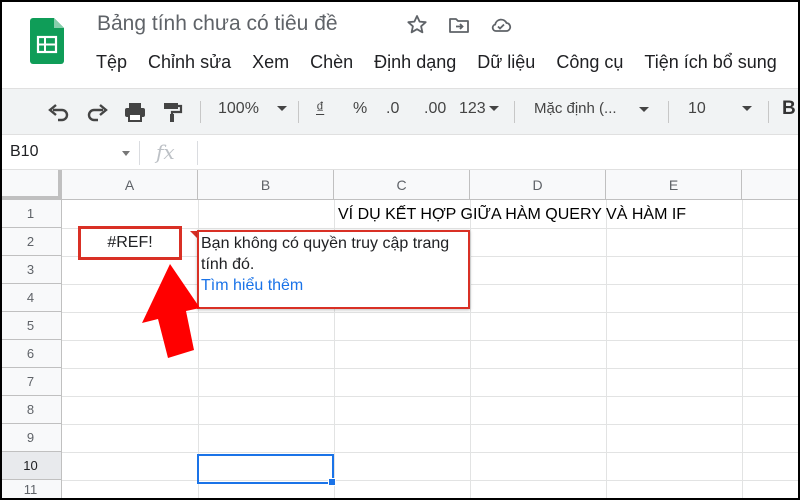 Image resolution: width=800 pixels, height=500 pixels. What do you see at coordinates (31, 298) in the screenshot?
I see `row-header-4: 4` at bounding box center [31, 298].